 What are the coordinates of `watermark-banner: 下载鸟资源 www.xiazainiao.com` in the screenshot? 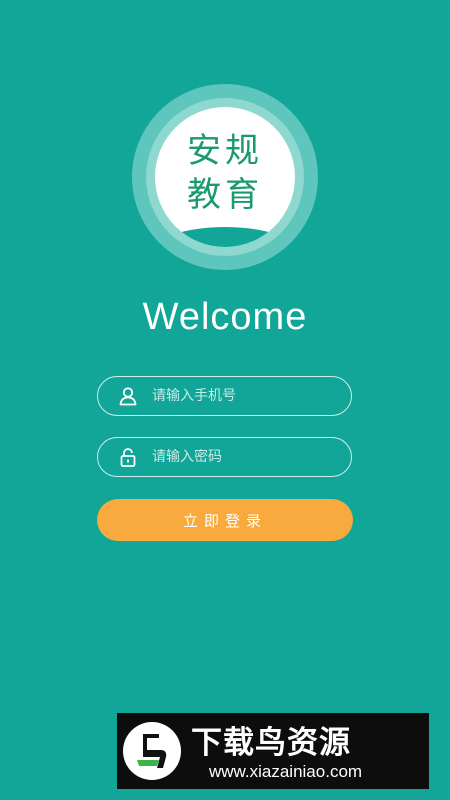 It's located at (273, 751).